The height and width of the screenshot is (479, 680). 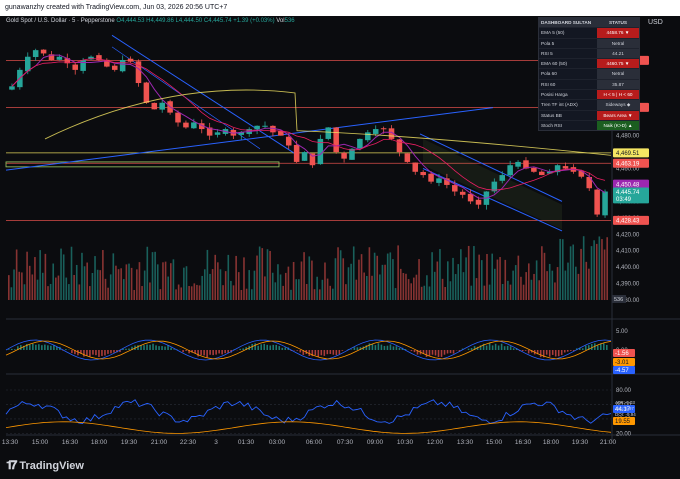 I want to click on macd-tick: 5.00, so click(x=622, y=332).